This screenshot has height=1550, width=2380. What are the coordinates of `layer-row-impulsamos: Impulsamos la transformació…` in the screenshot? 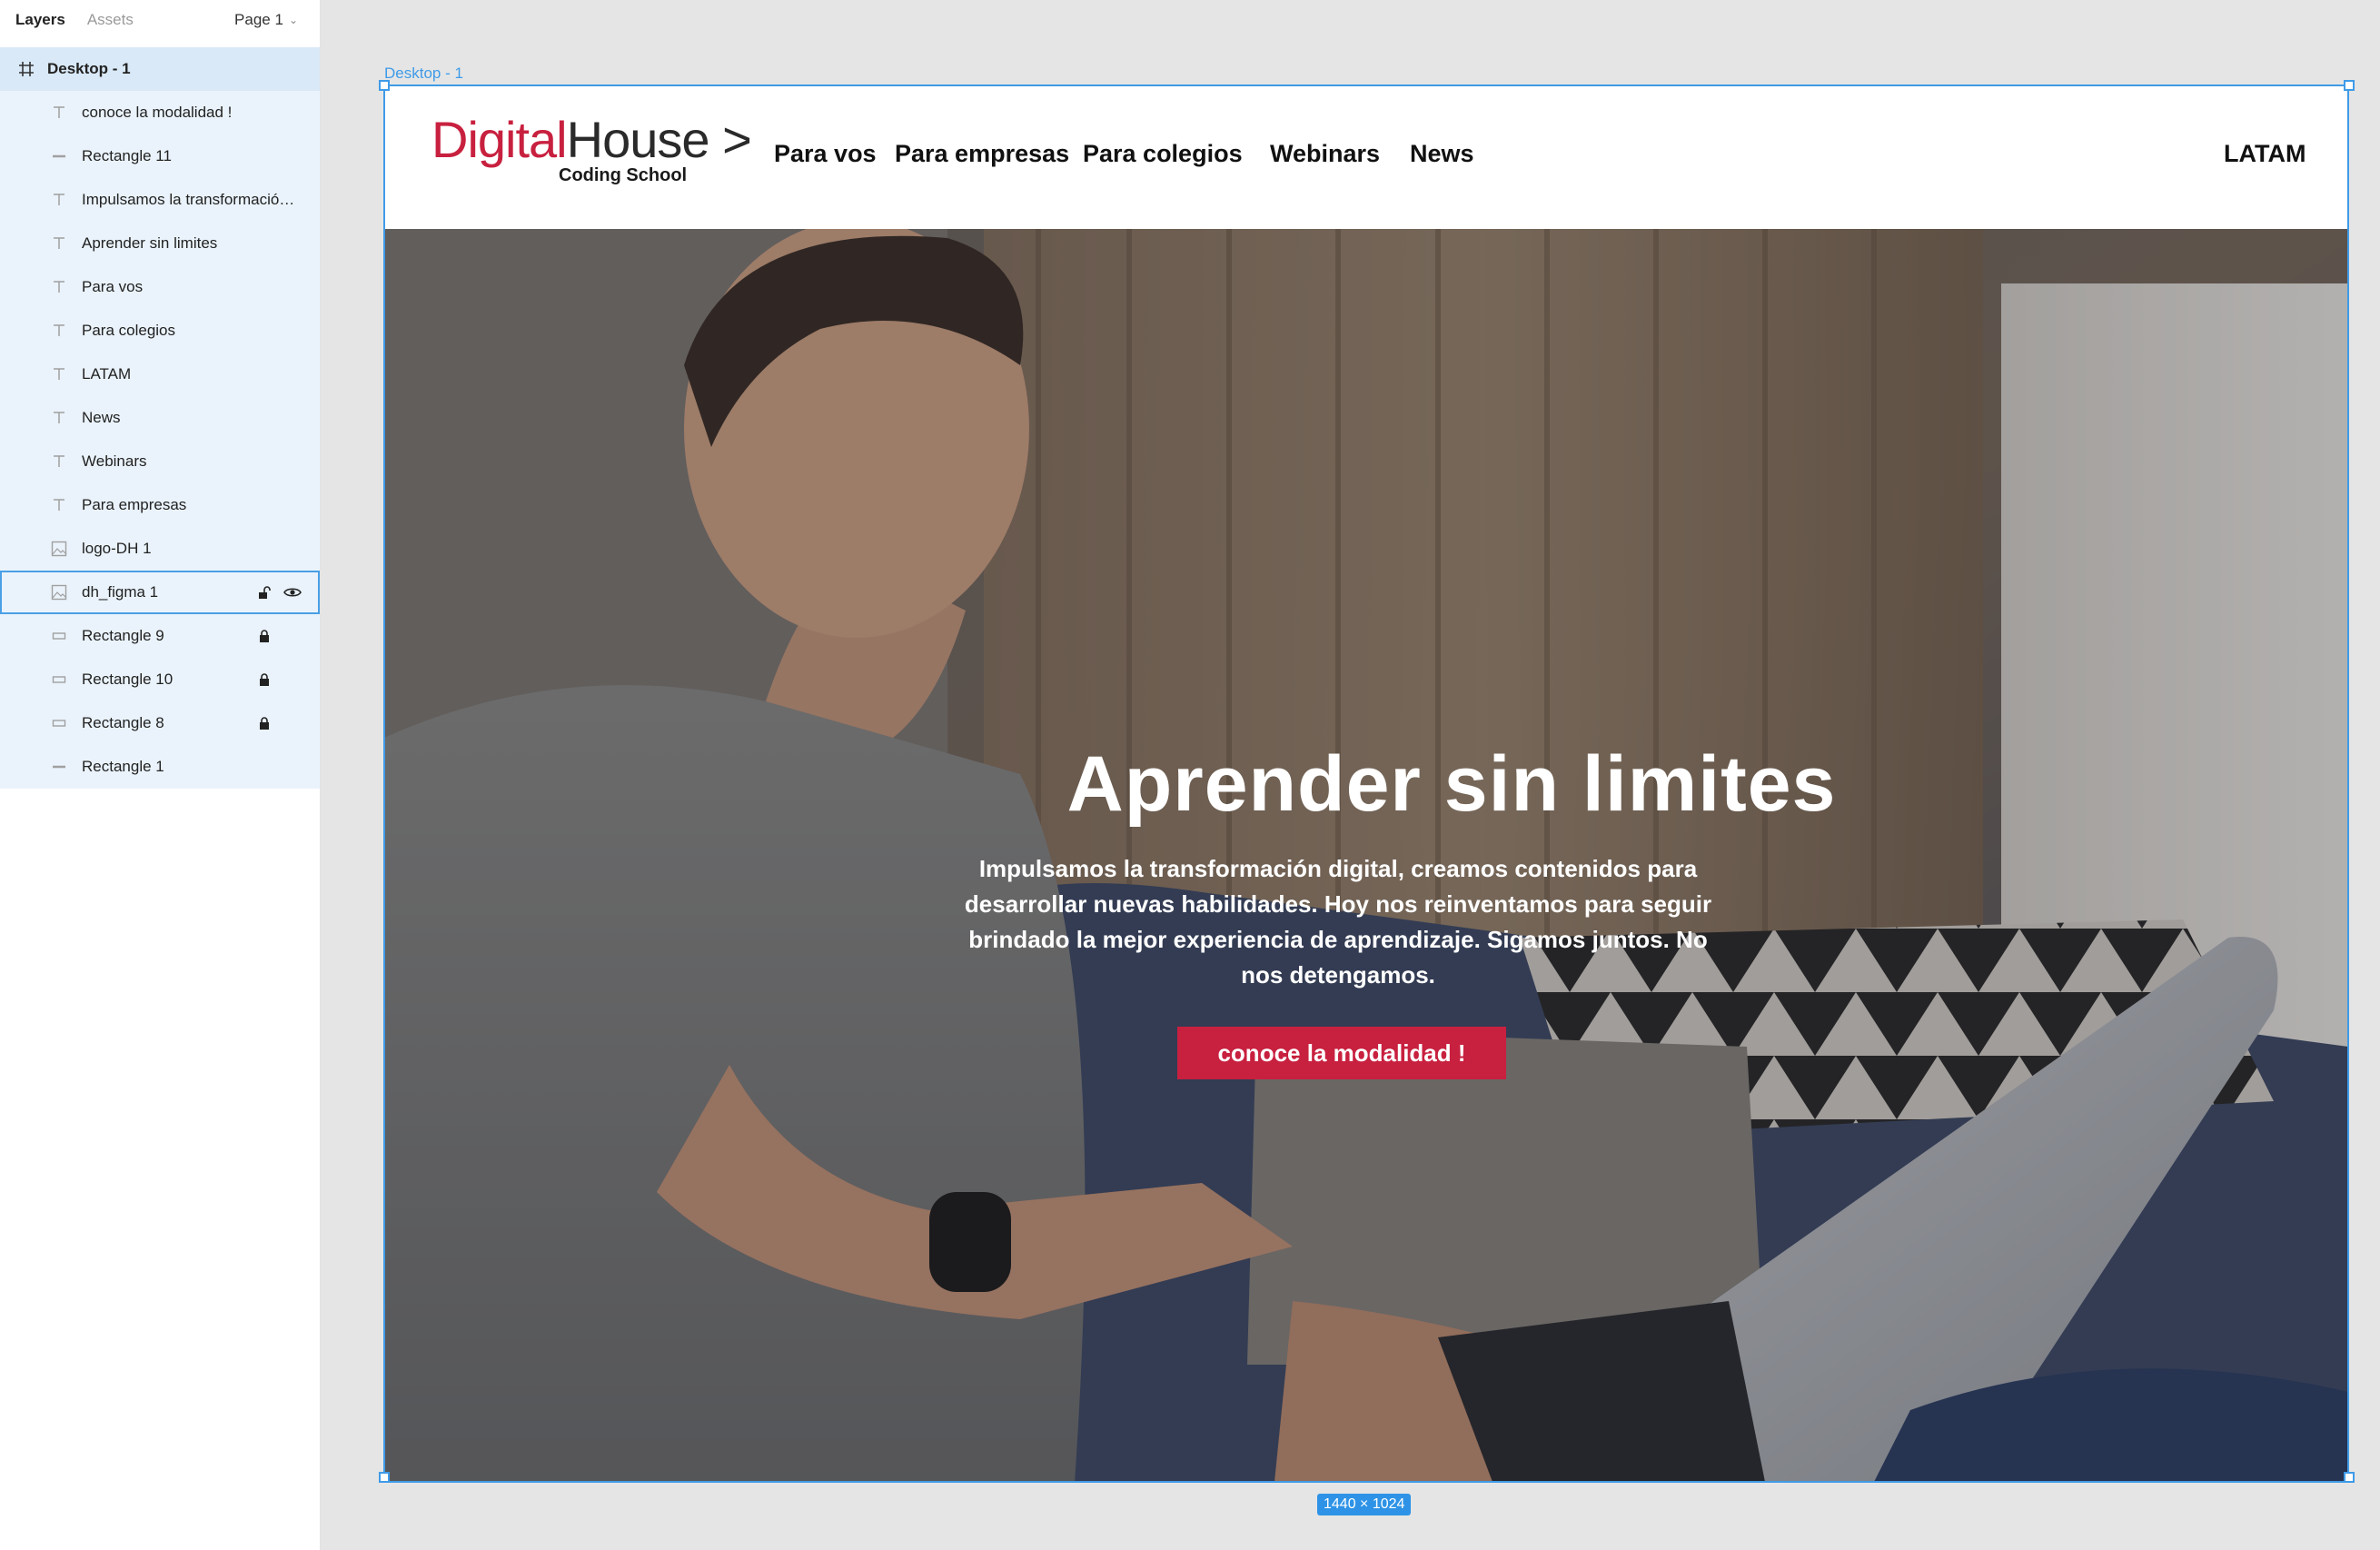 It's located at (160, 200).